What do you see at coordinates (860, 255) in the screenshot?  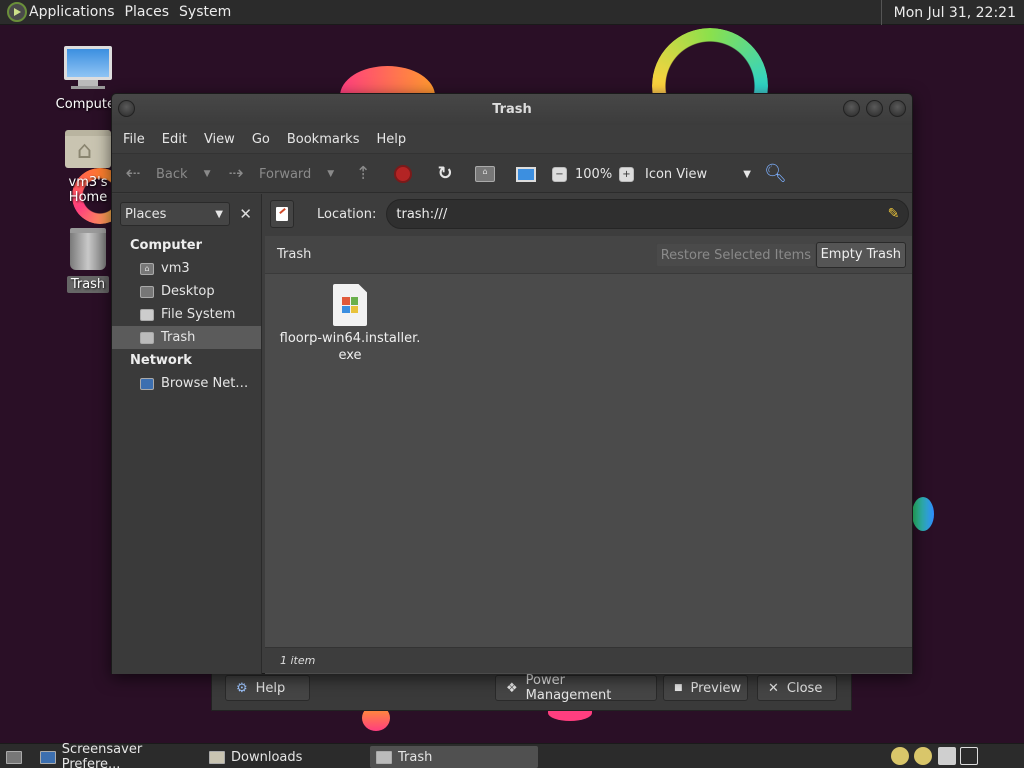 I see `empty-trash-button: Empty Trash` at bounding box center [860, 255].